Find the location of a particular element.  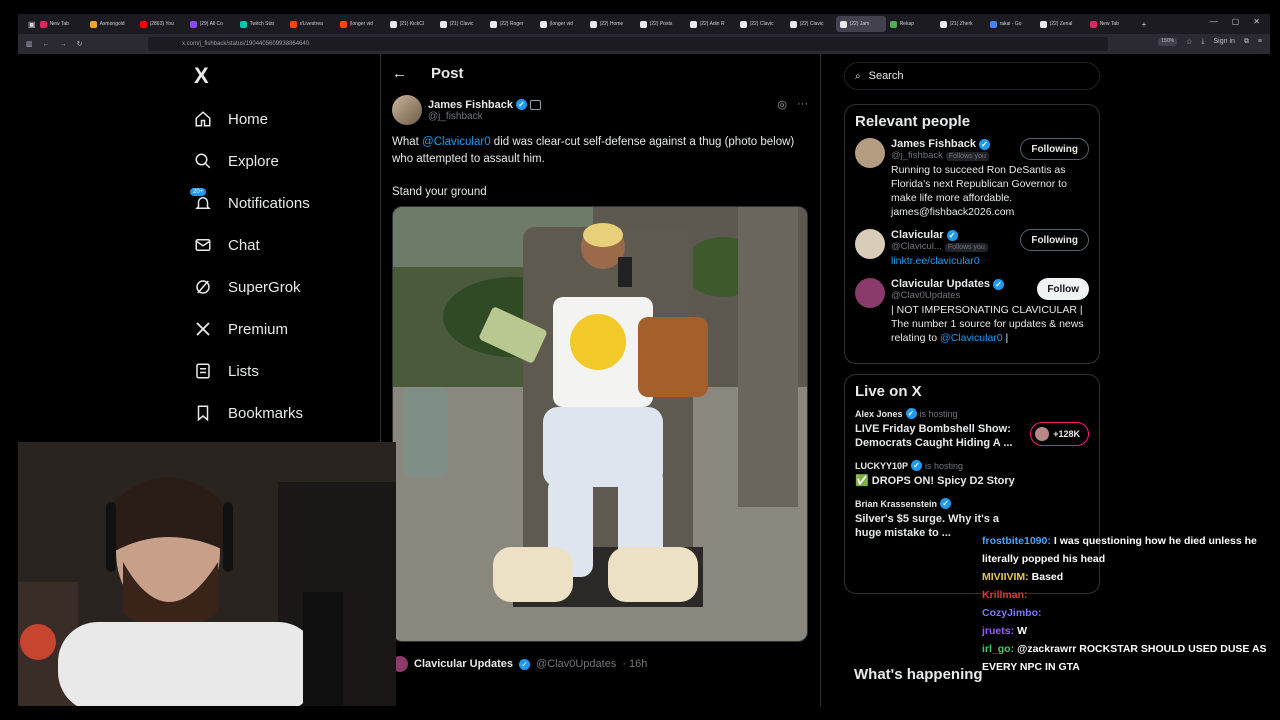

nav-item-supergrok: SuperGrok is located at coordinates (290, 287).